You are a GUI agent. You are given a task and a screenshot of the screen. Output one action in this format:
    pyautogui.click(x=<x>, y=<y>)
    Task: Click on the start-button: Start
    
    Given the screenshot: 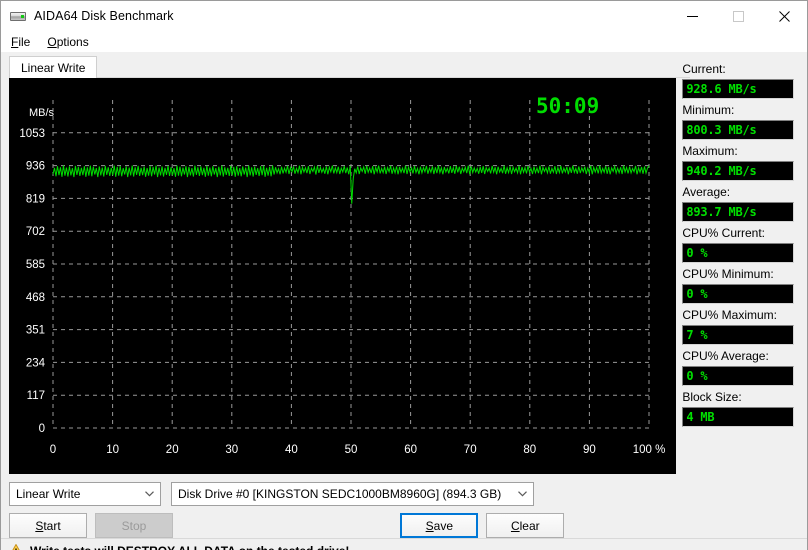 What is the action you would take?
    pyautogui.click(x=48, y=525)
    